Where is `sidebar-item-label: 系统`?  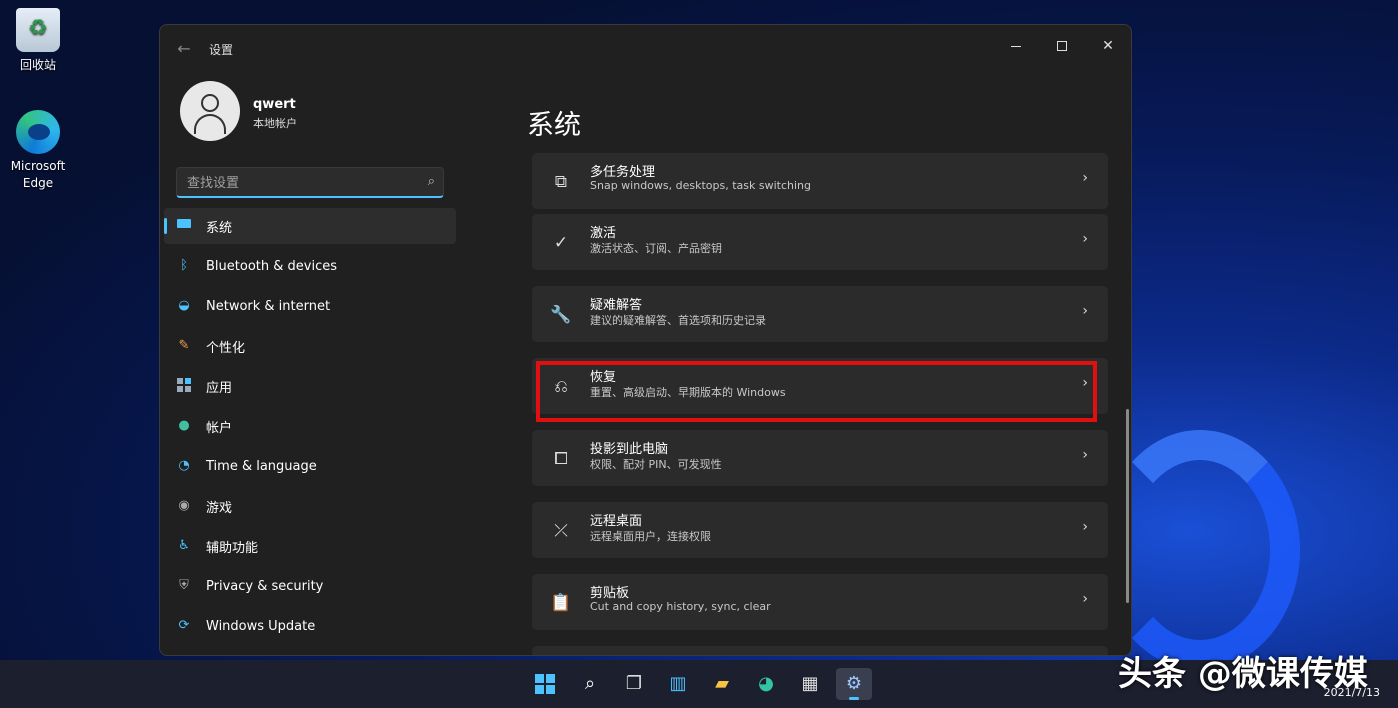
sidebar-item-label: 系统 is located at coordinates (219, 228).